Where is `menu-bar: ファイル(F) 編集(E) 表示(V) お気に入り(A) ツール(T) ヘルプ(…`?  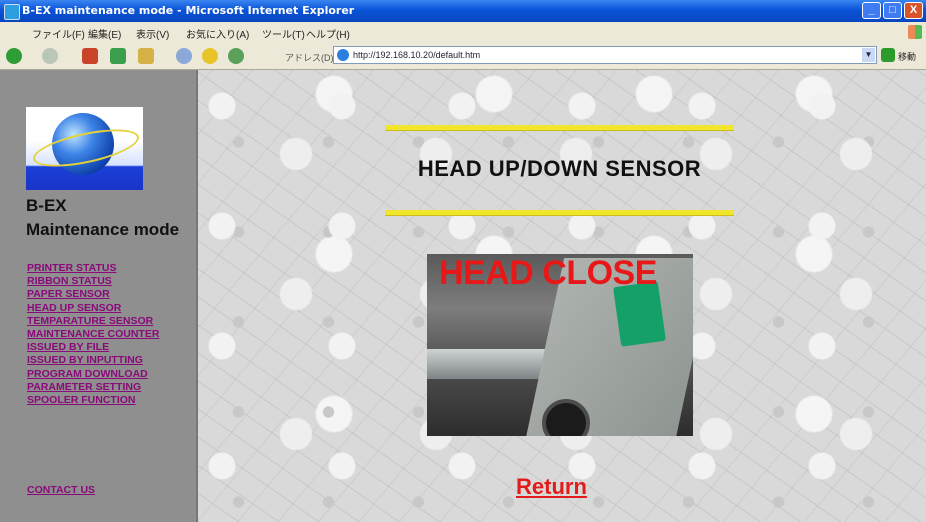 menu-bar: ファイル(F) 編集(E) 表示(V) お気に入り(A) ツール(T) ヘルプ(… is located at coordinates (463, 33).